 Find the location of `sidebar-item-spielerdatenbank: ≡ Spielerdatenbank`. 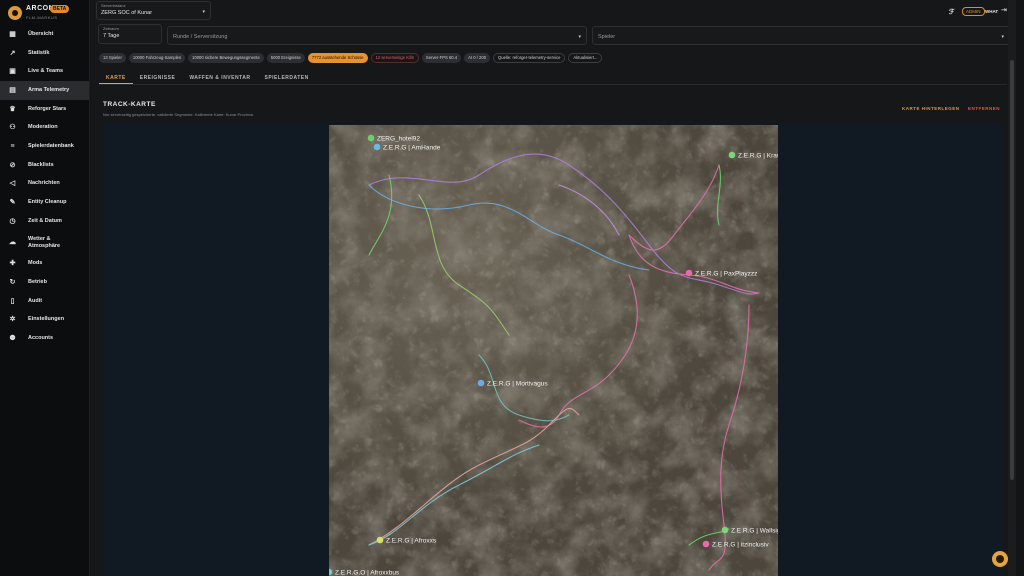

sidebar-item-spielerdatenbank: ≡ Spielerdatenbank is located at coordinates (44, 146).